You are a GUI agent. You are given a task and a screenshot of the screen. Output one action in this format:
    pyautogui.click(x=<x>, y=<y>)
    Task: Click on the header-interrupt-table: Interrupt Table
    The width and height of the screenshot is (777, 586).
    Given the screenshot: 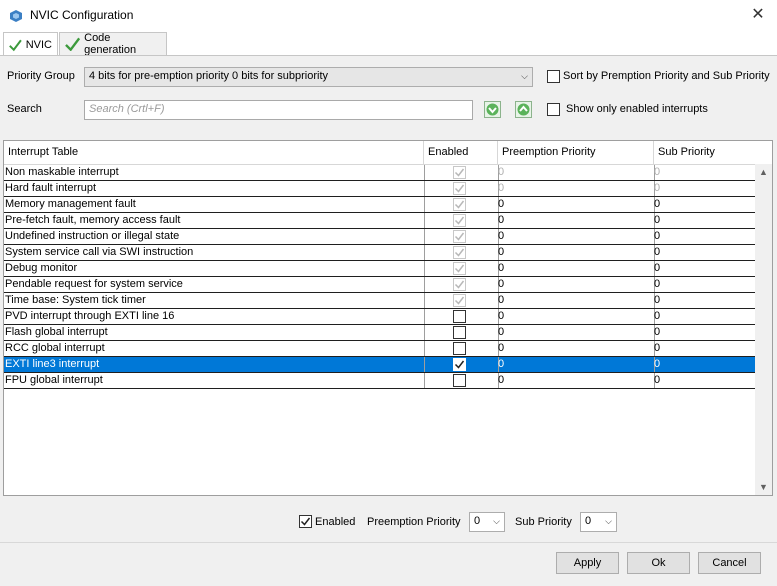 What is the action you would take?
    pyautogui.click(x=214, y=152)
    